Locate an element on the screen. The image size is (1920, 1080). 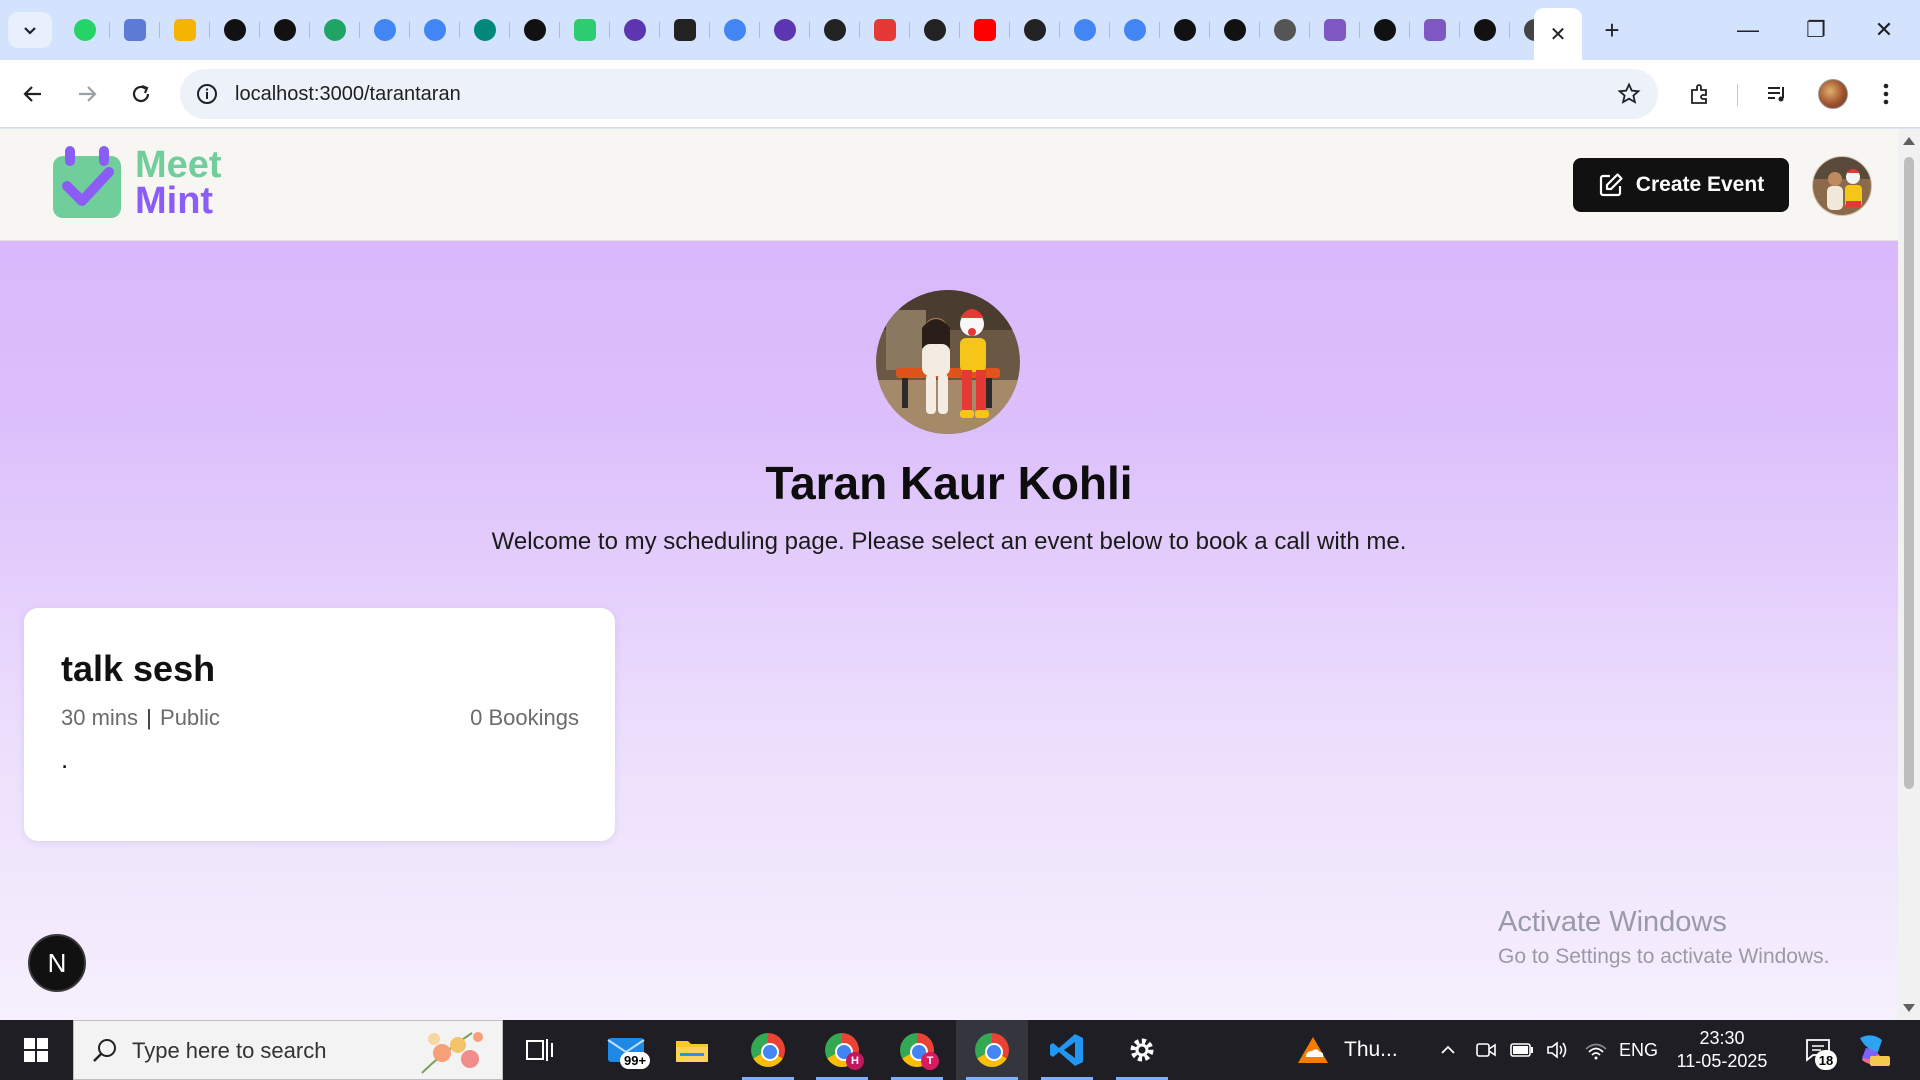
create-event-button: Create Event is located at coordinates (1681, 185).